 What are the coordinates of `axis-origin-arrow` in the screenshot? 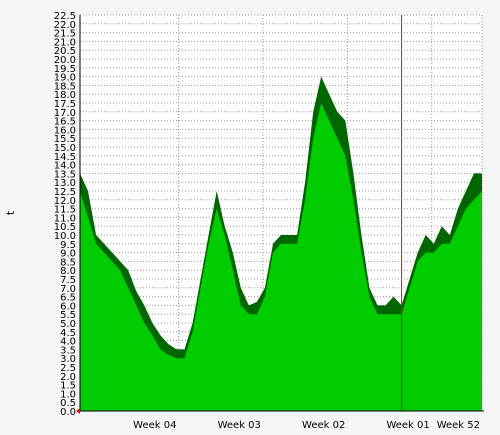 It's located at (78, 411).